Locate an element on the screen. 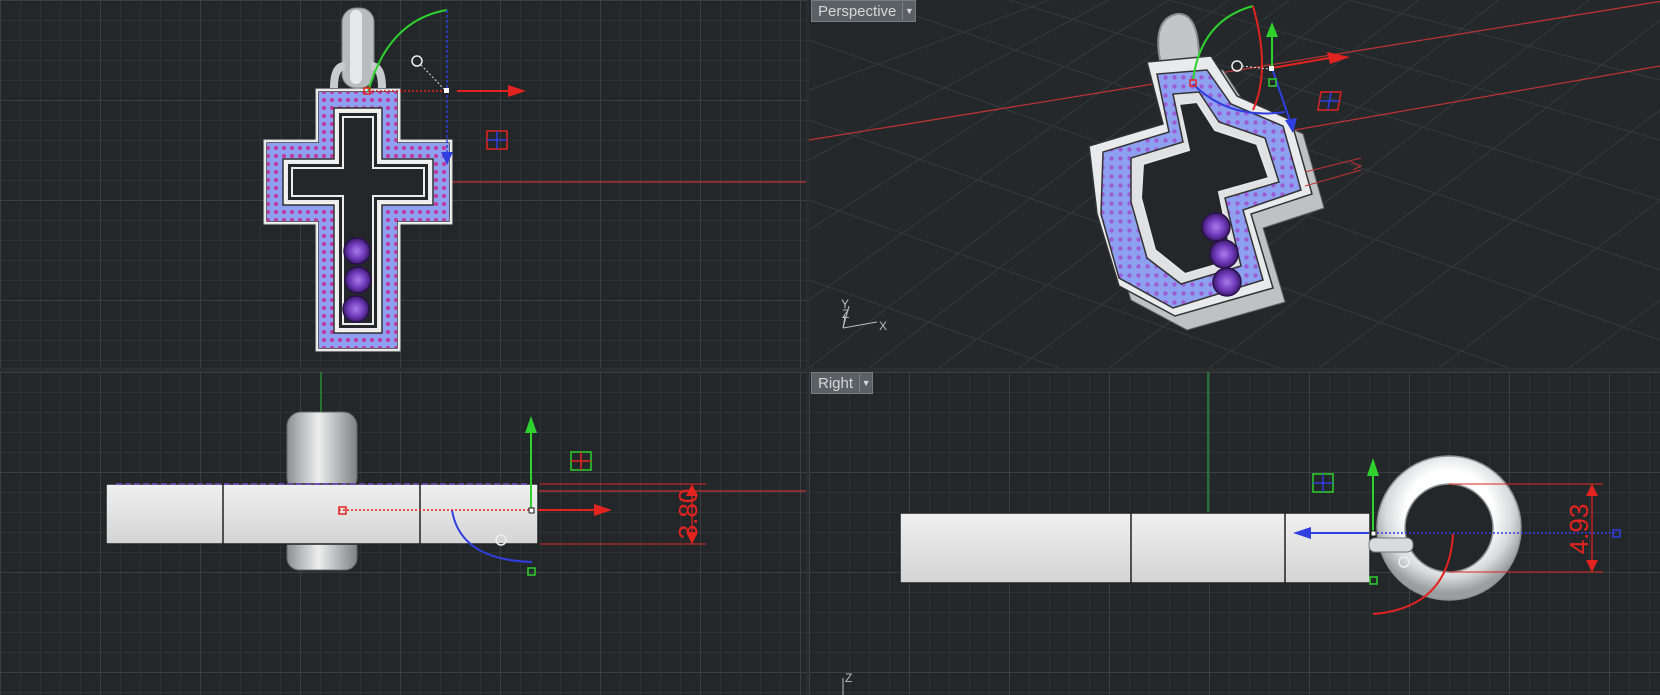 Image resolution: width=1660 pixels, height=695 pixels. cross-pendant-persp is located at coordinates (1206, 193).